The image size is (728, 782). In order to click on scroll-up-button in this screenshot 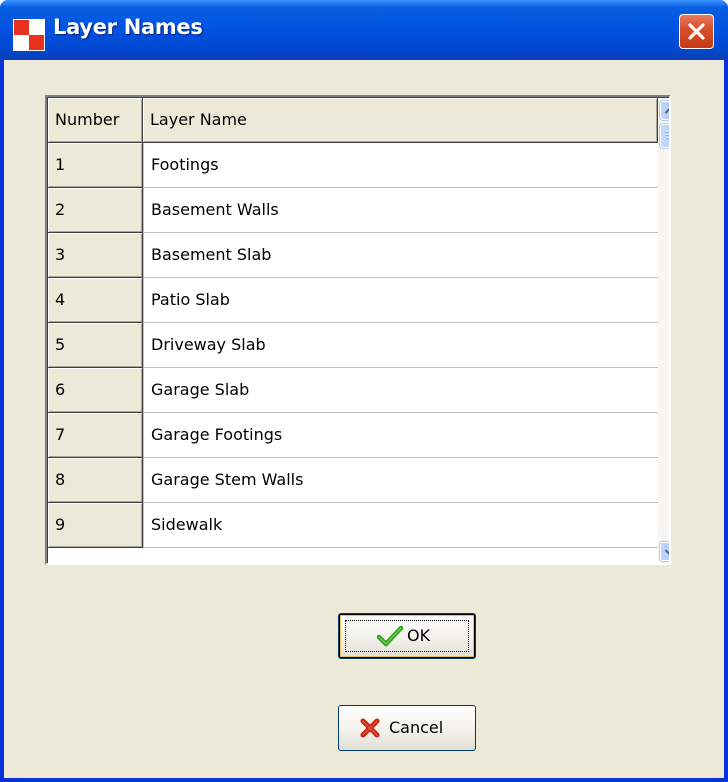, I will do `click(664, 110)`.